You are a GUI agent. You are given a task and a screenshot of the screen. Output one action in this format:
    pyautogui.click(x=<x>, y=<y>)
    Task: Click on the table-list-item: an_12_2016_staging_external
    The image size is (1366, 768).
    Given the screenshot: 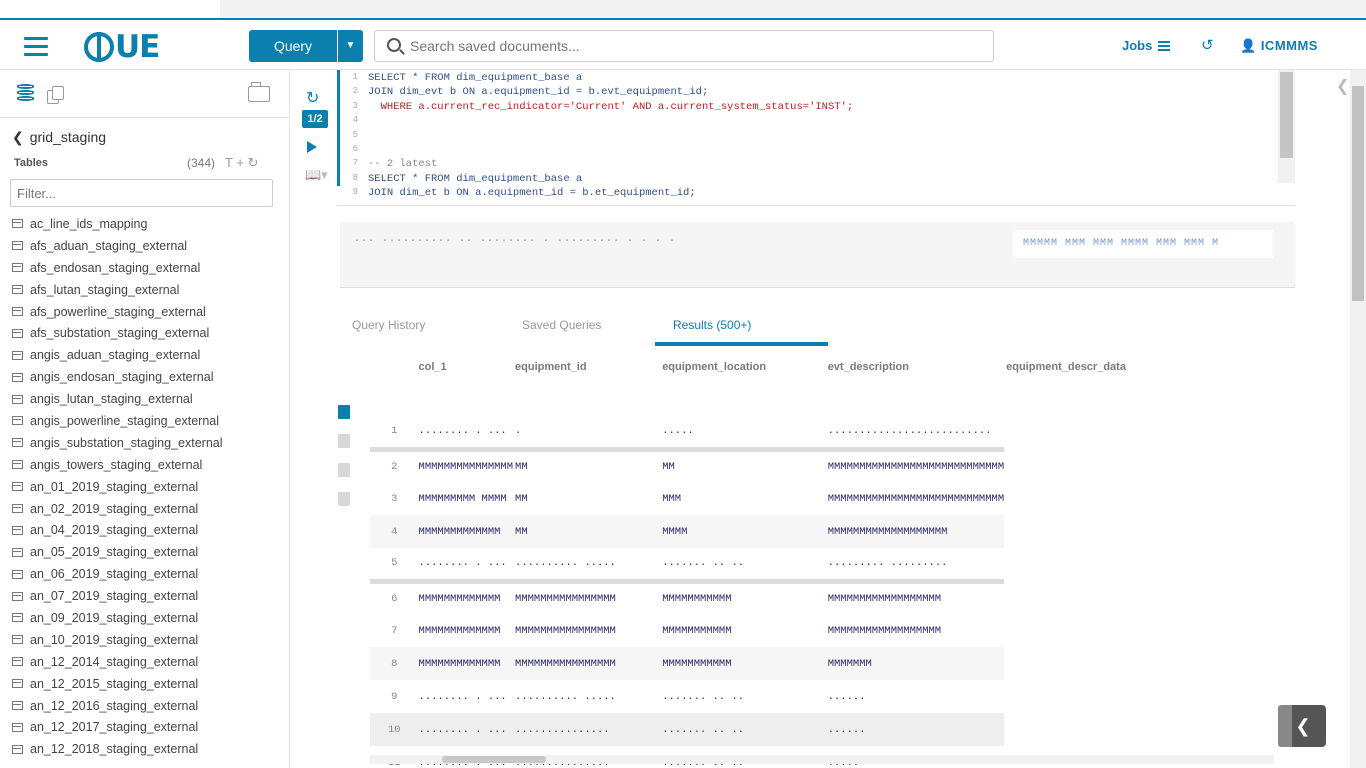 What is the action you would take?
    pyautogui.click(x=147, y=706)
    